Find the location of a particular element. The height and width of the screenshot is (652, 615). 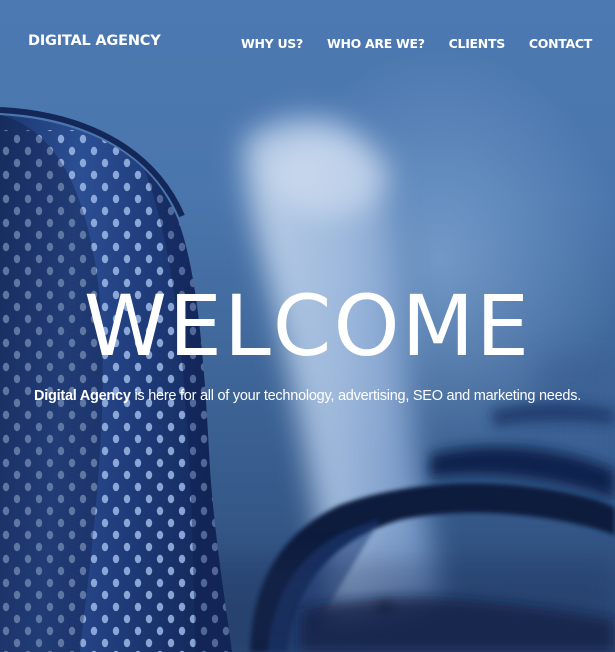

nav-link-contact: CONTACT is located at coordinates (560, 43).